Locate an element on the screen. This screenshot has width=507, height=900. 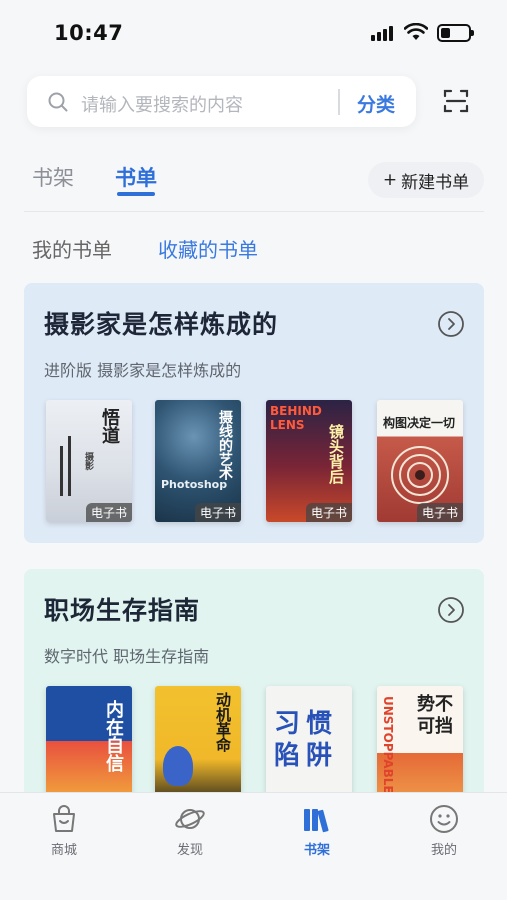
book-cover: 构图决定一切 电子书 is located at coordinates (420, 461).